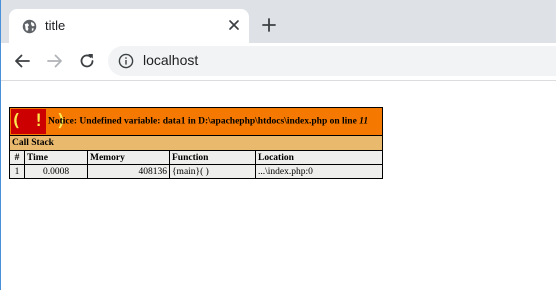  Describe the element at coordinates (17, 157) in the screenshot. I see `col-header-num: #` at that location.